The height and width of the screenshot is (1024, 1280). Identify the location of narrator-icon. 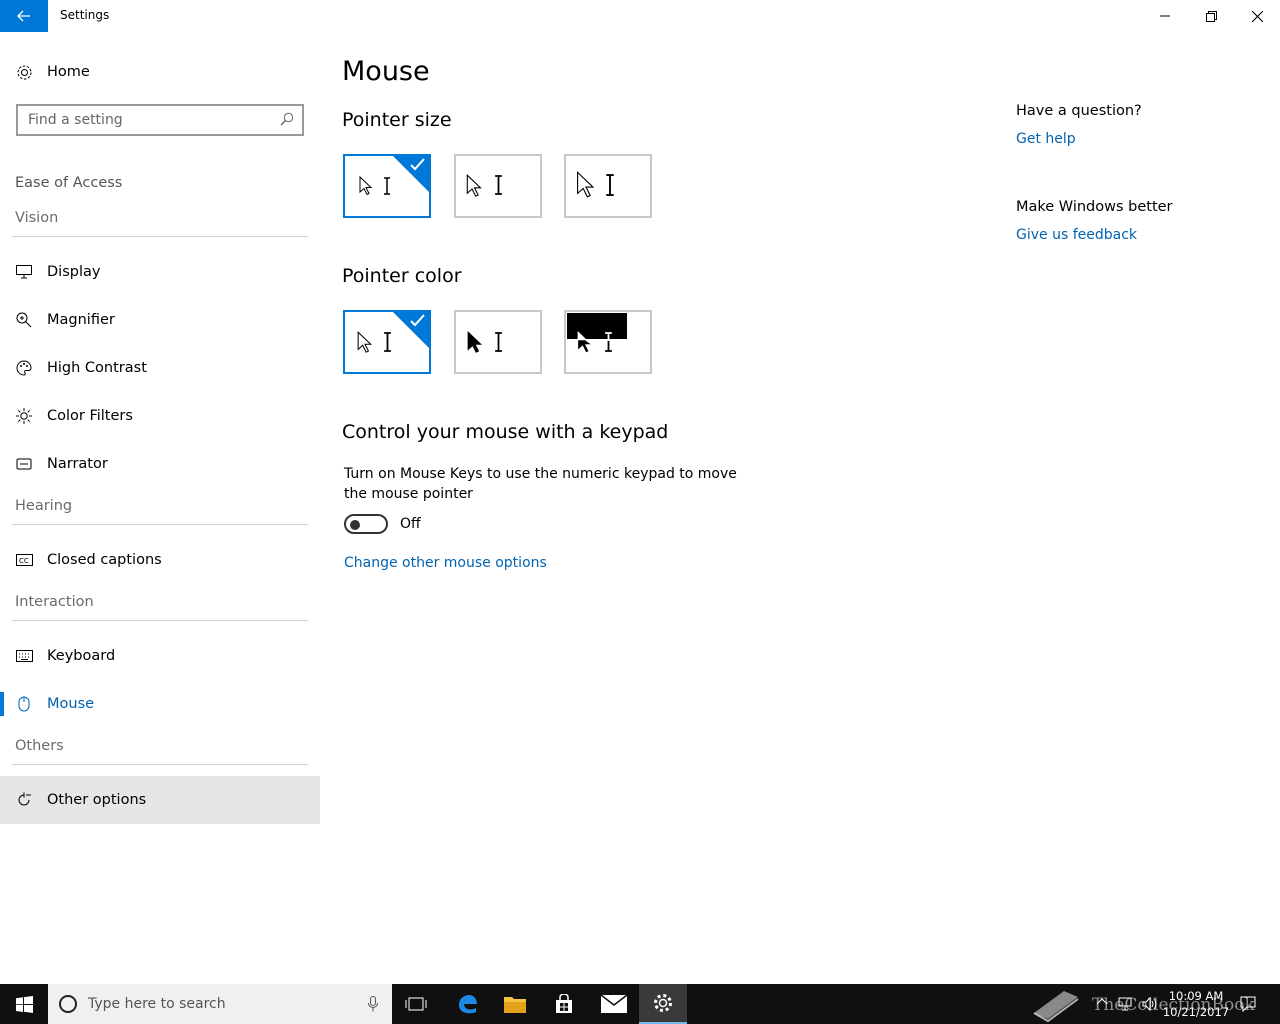
(24, 464).